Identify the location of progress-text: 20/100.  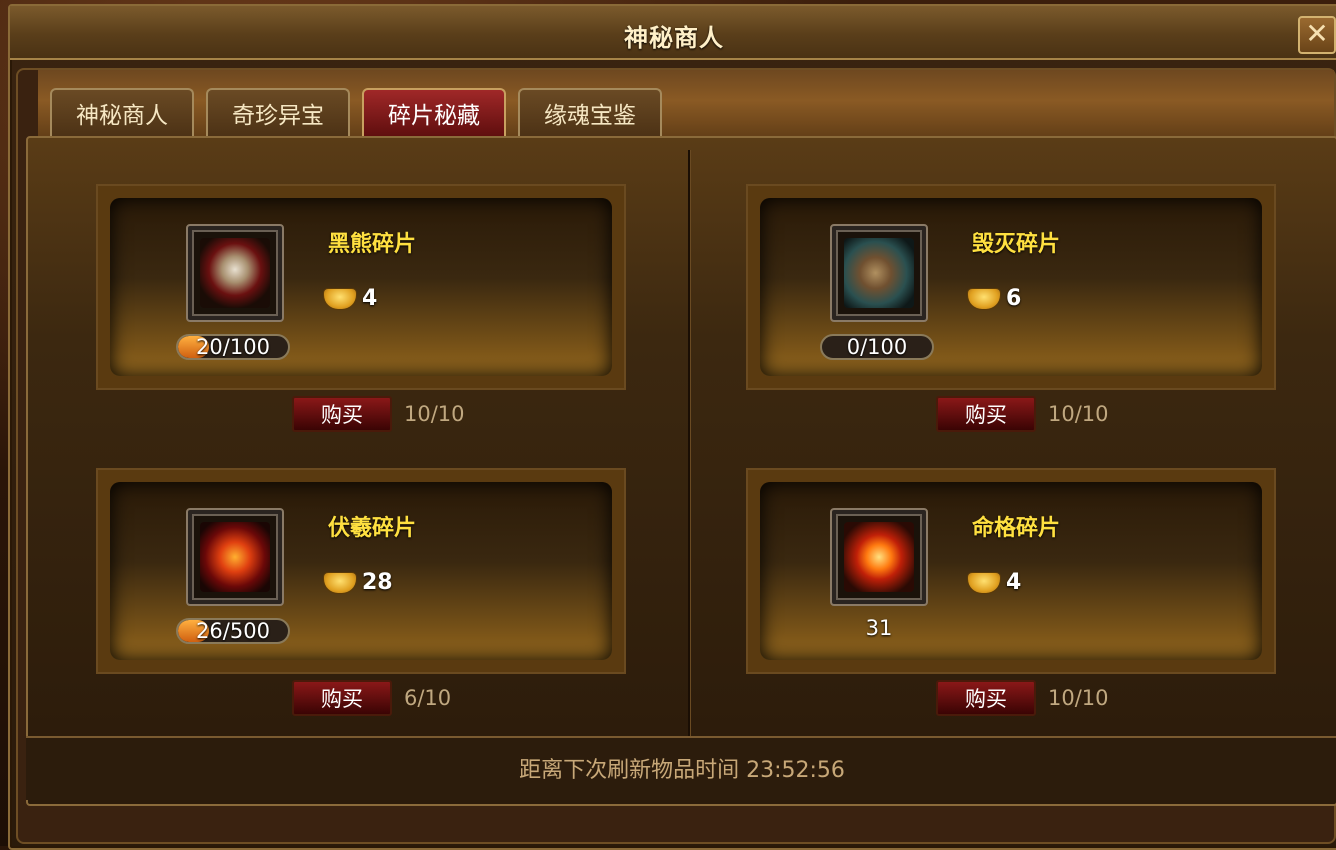
(233, 347).